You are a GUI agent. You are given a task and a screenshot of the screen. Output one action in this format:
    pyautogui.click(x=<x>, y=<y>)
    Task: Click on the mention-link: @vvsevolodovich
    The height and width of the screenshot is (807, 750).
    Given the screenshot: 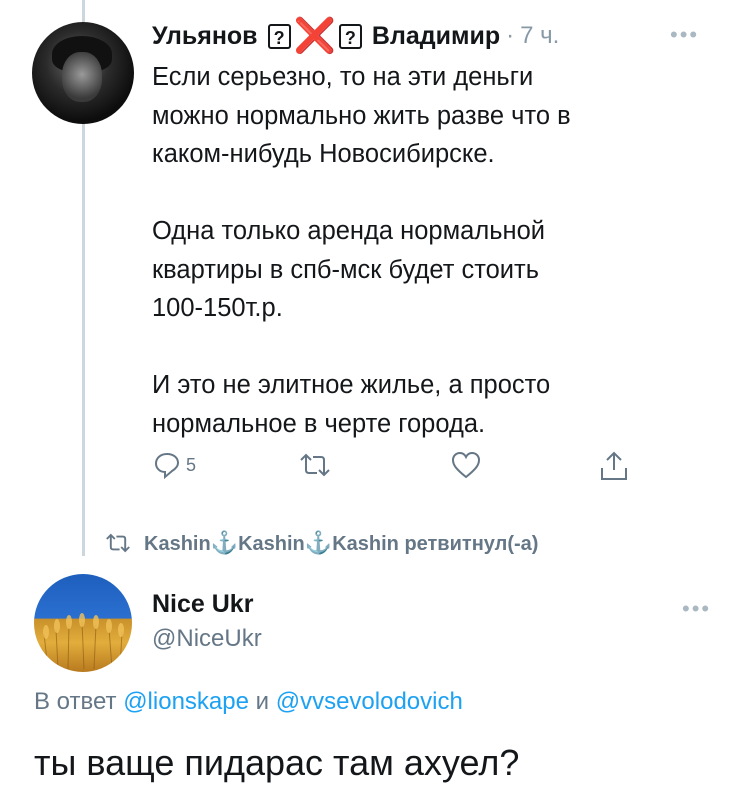 What is the action you would take?
    pyautogui.click(x=369, y=701)
    